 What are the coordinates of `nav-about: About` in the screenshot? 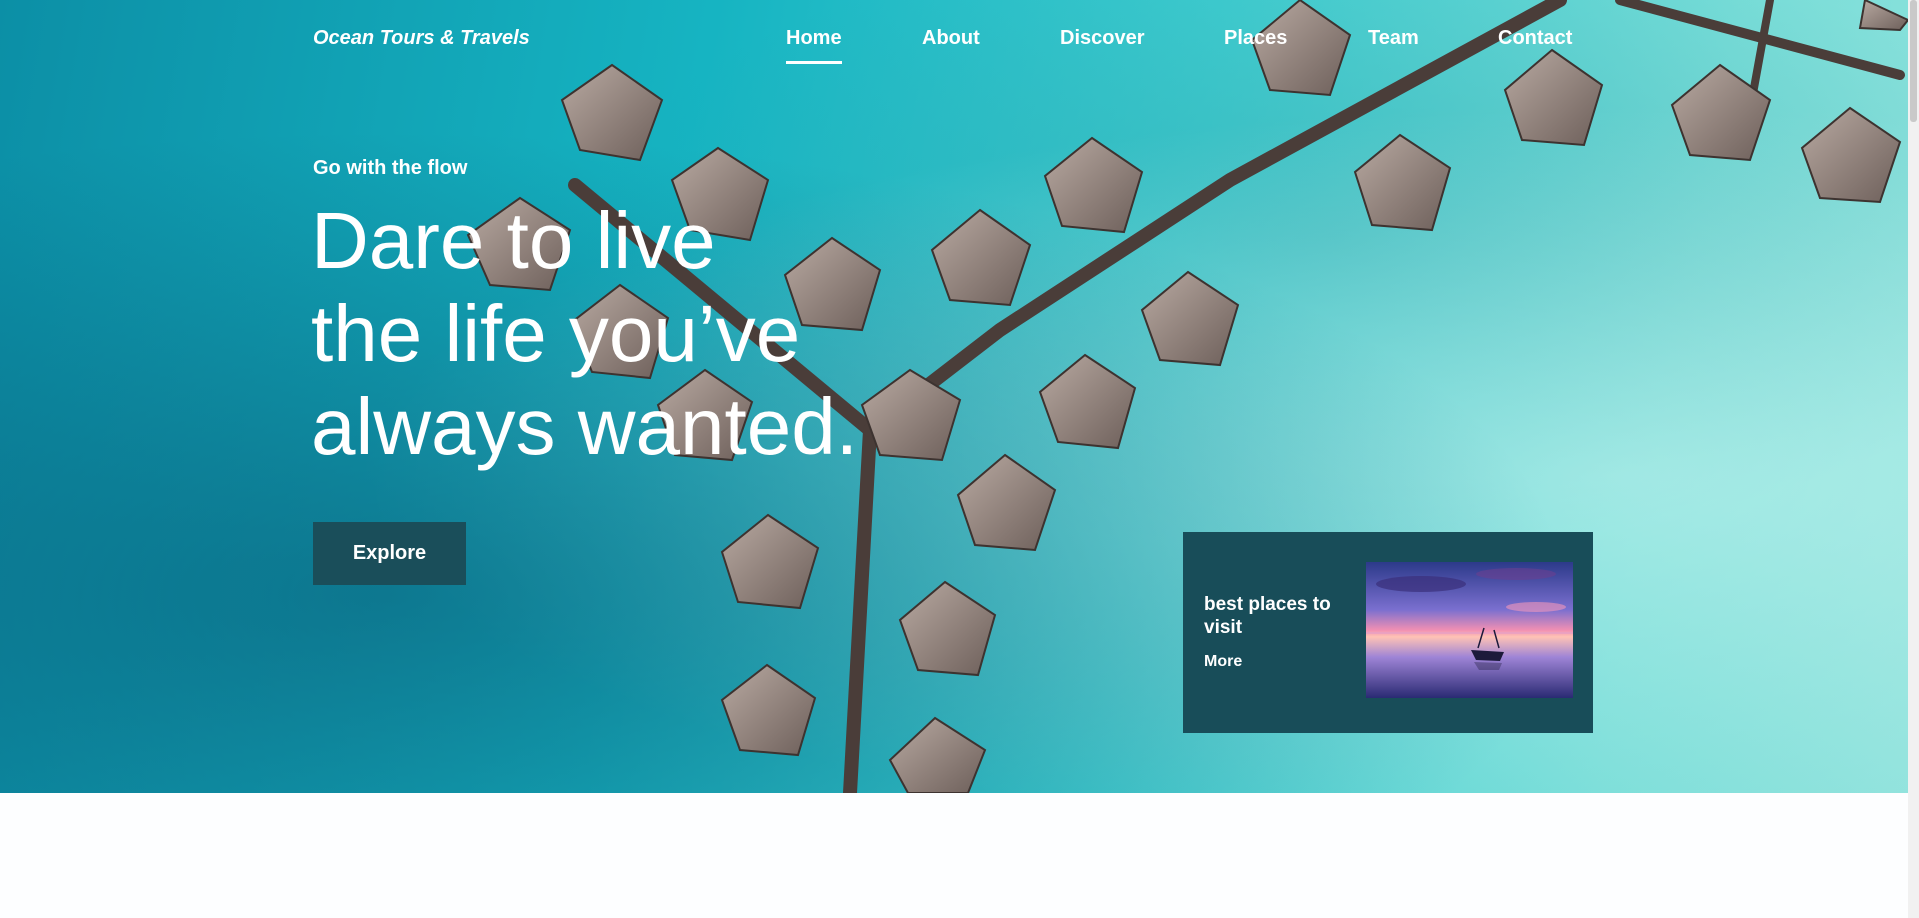 It's located at (951, 38).